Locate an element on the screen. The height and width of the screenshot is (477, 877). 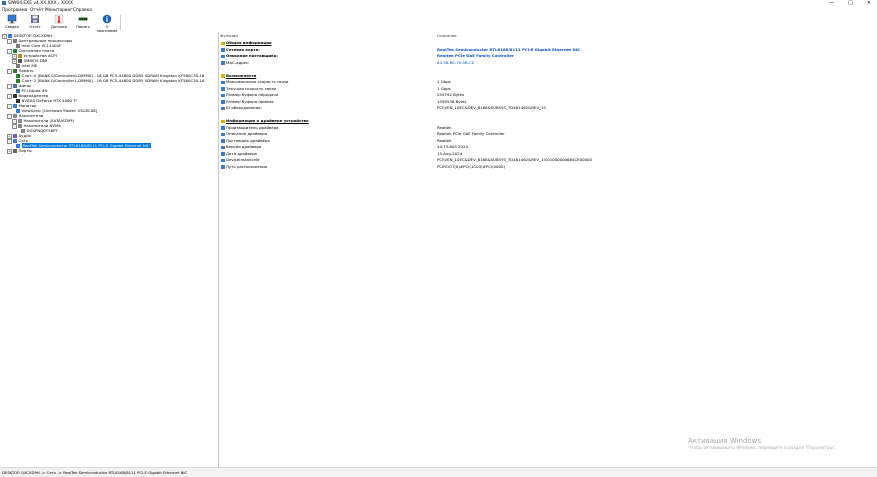
report-label: Отчёт is located at coordinates (35, 27).